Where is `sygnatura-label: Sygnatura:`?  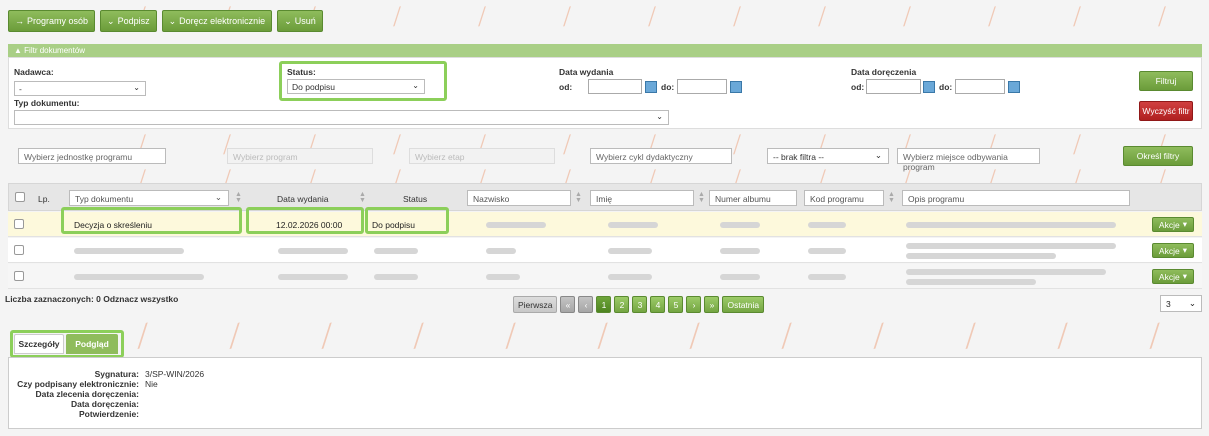 sygnatura-label: Sygnatura: is located at coordinates (116, 374).